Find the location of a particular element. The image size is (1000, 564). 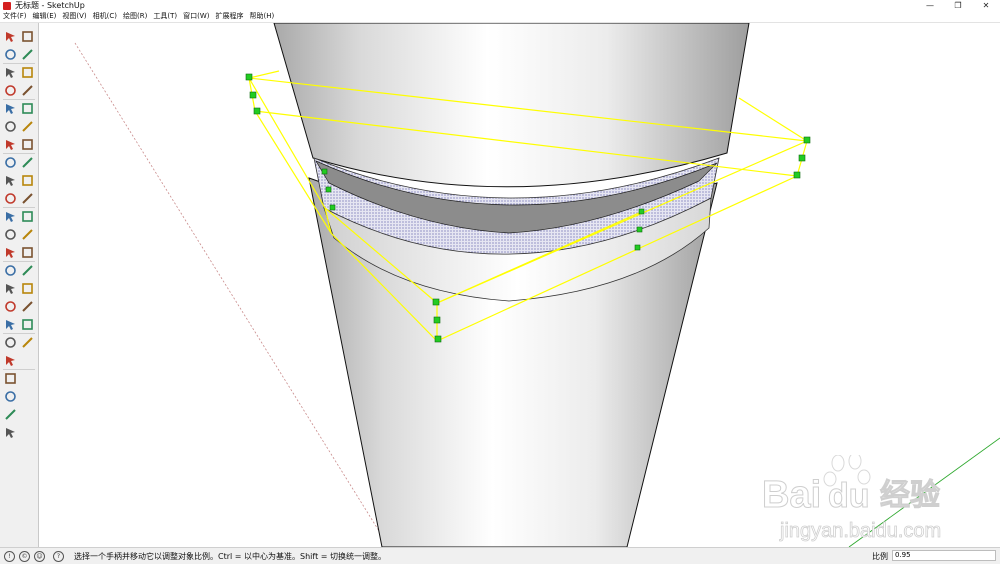

three-point-arc-icon is located at coordinates (10, 144).